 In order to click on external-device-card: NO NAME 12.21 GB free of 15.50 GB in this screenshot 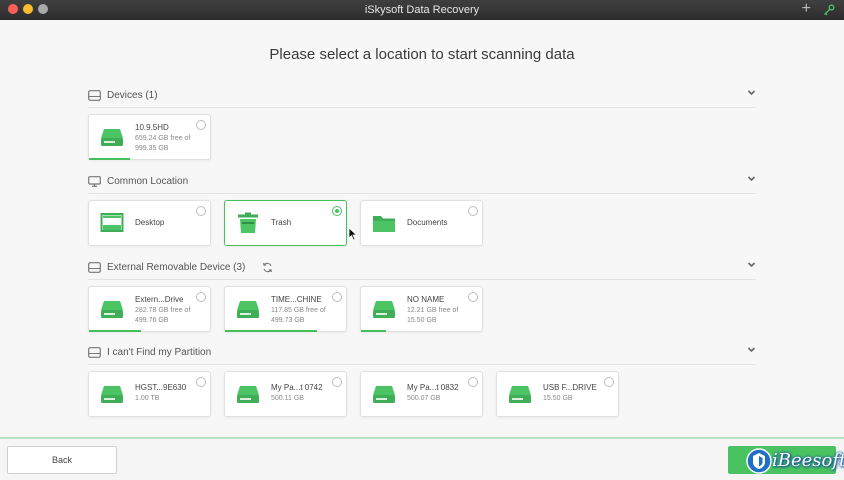, I will do `click(421, 309)`.